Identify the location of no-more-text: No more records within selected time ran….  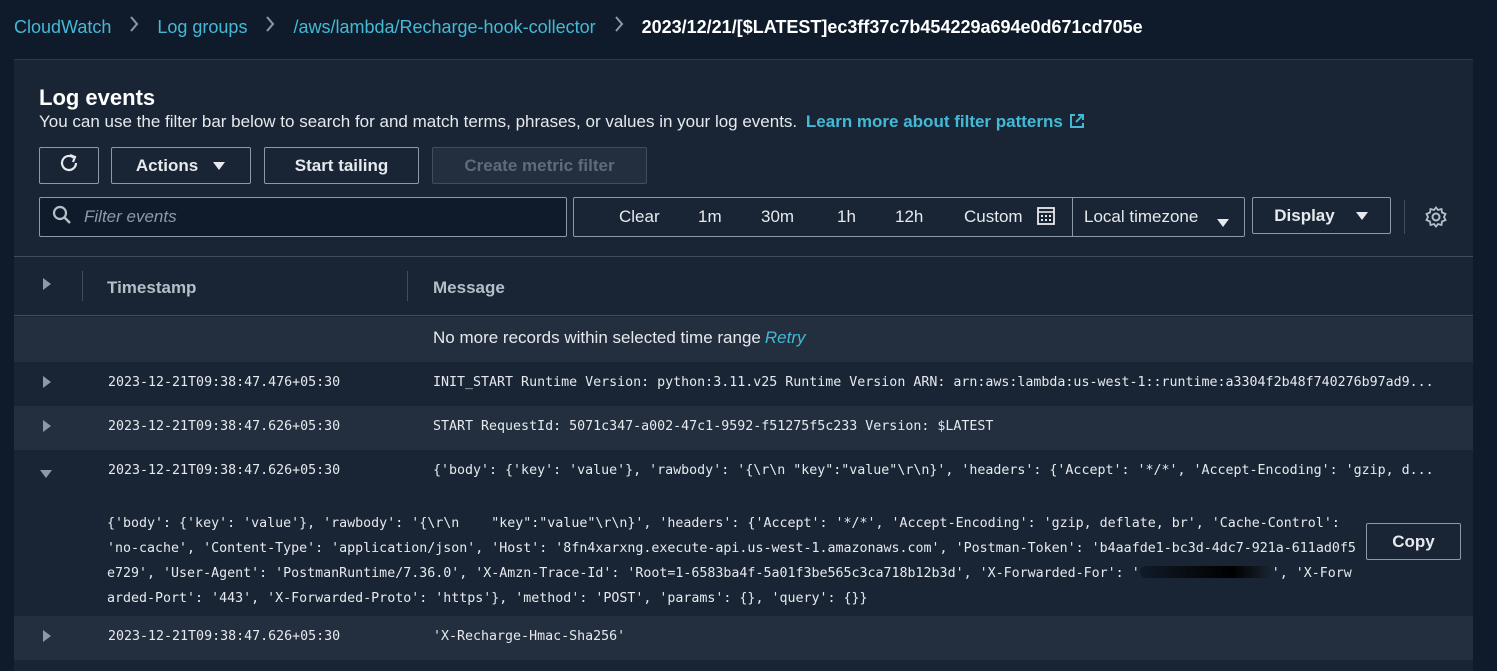
(597, 337).